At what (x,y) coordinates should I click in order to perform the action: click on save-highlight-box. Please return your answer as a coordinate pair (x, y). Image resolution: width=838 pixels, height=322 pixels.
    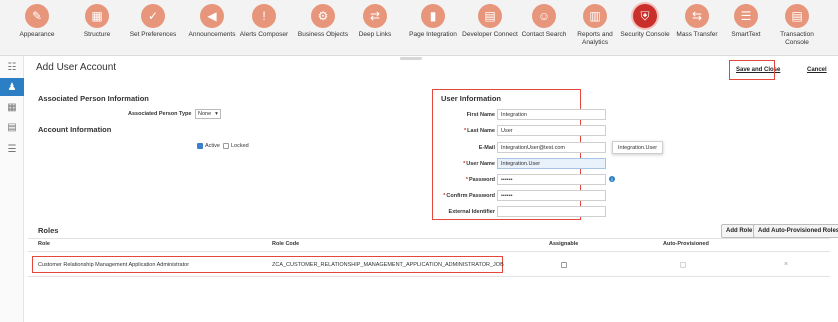
    Looking at the image, I should click on (752, 70).